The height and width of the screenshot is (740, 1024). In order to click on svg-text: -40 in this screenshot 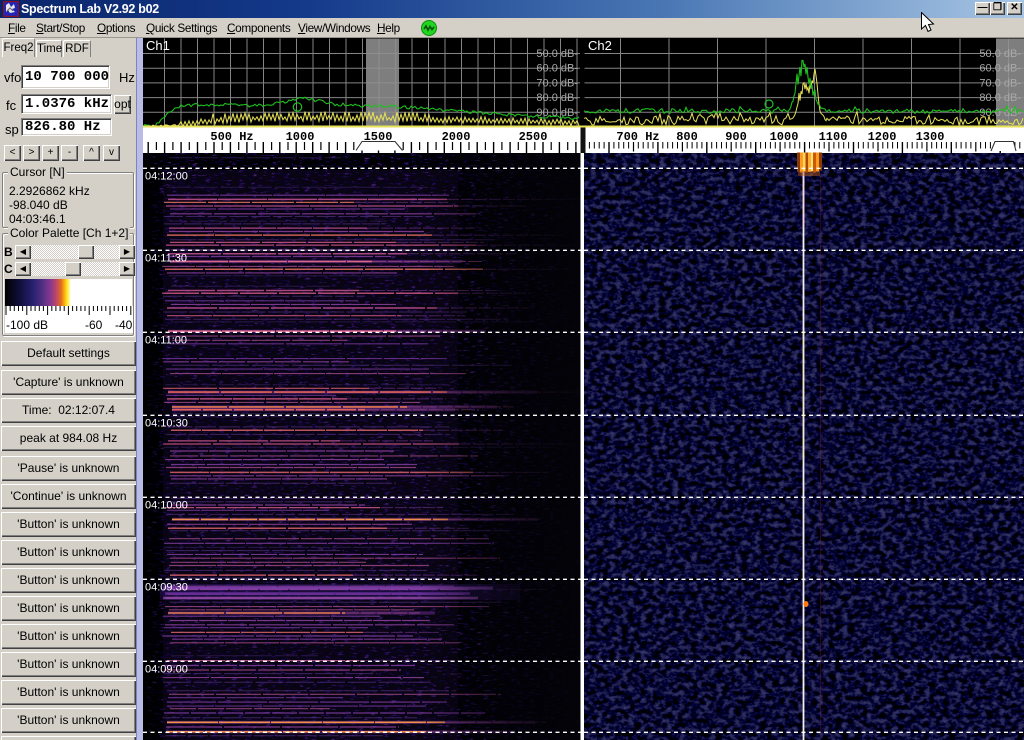, I will do `click(124, 325)`.